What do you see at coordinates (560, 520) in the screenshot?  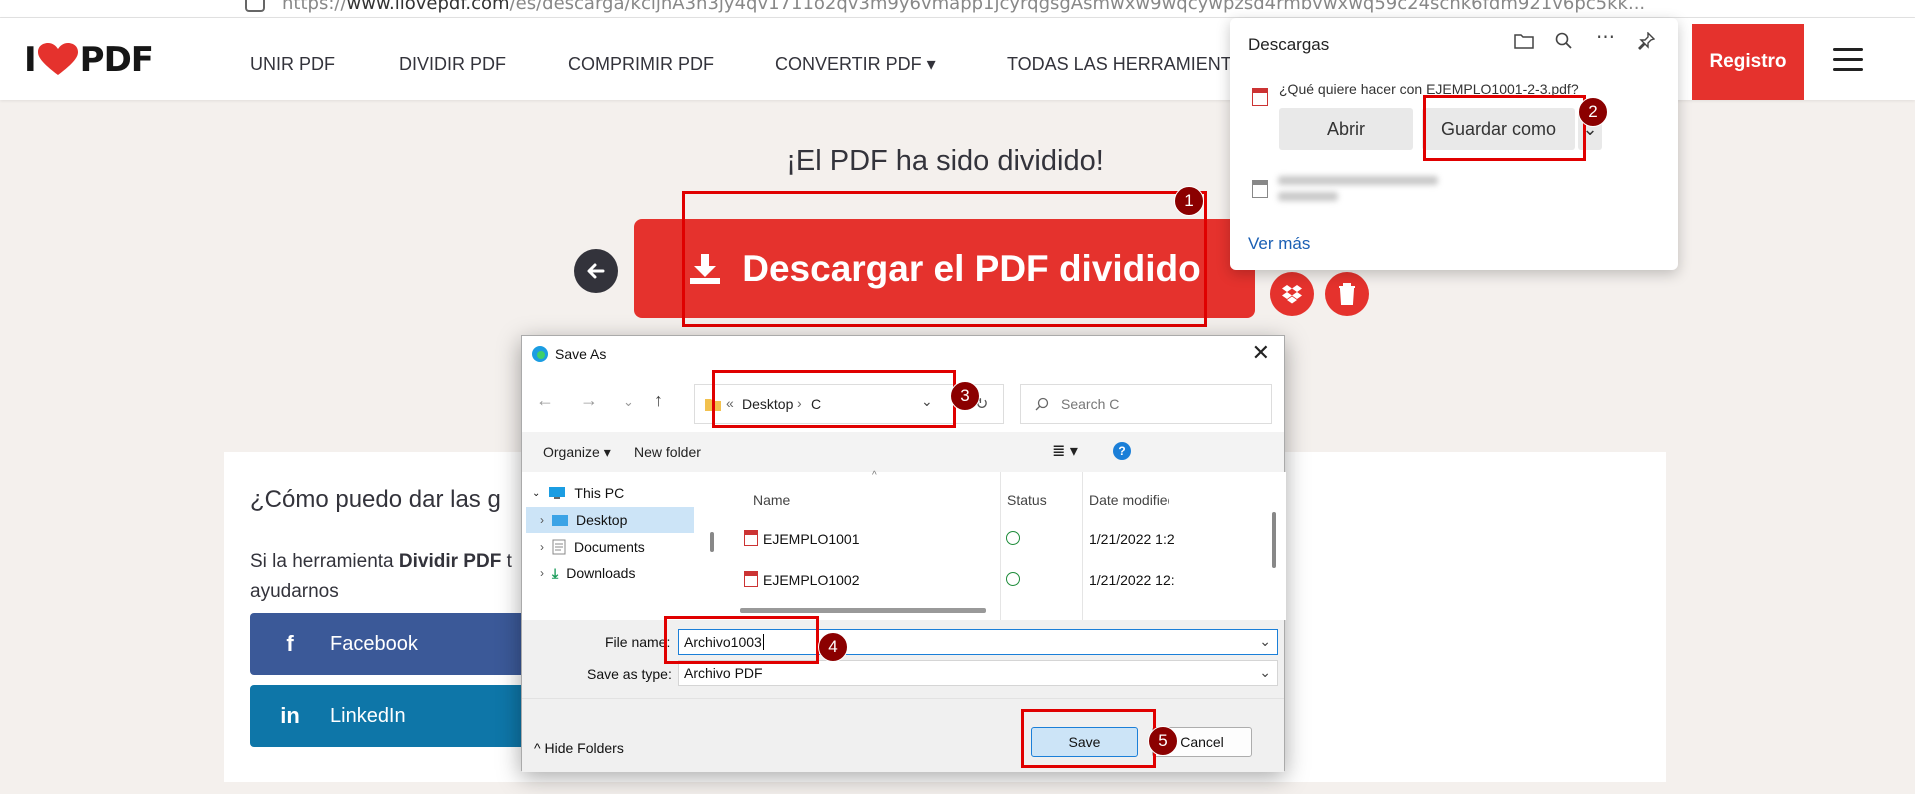 I see `desktop-folder-icon` at bounding box center [560, 520].